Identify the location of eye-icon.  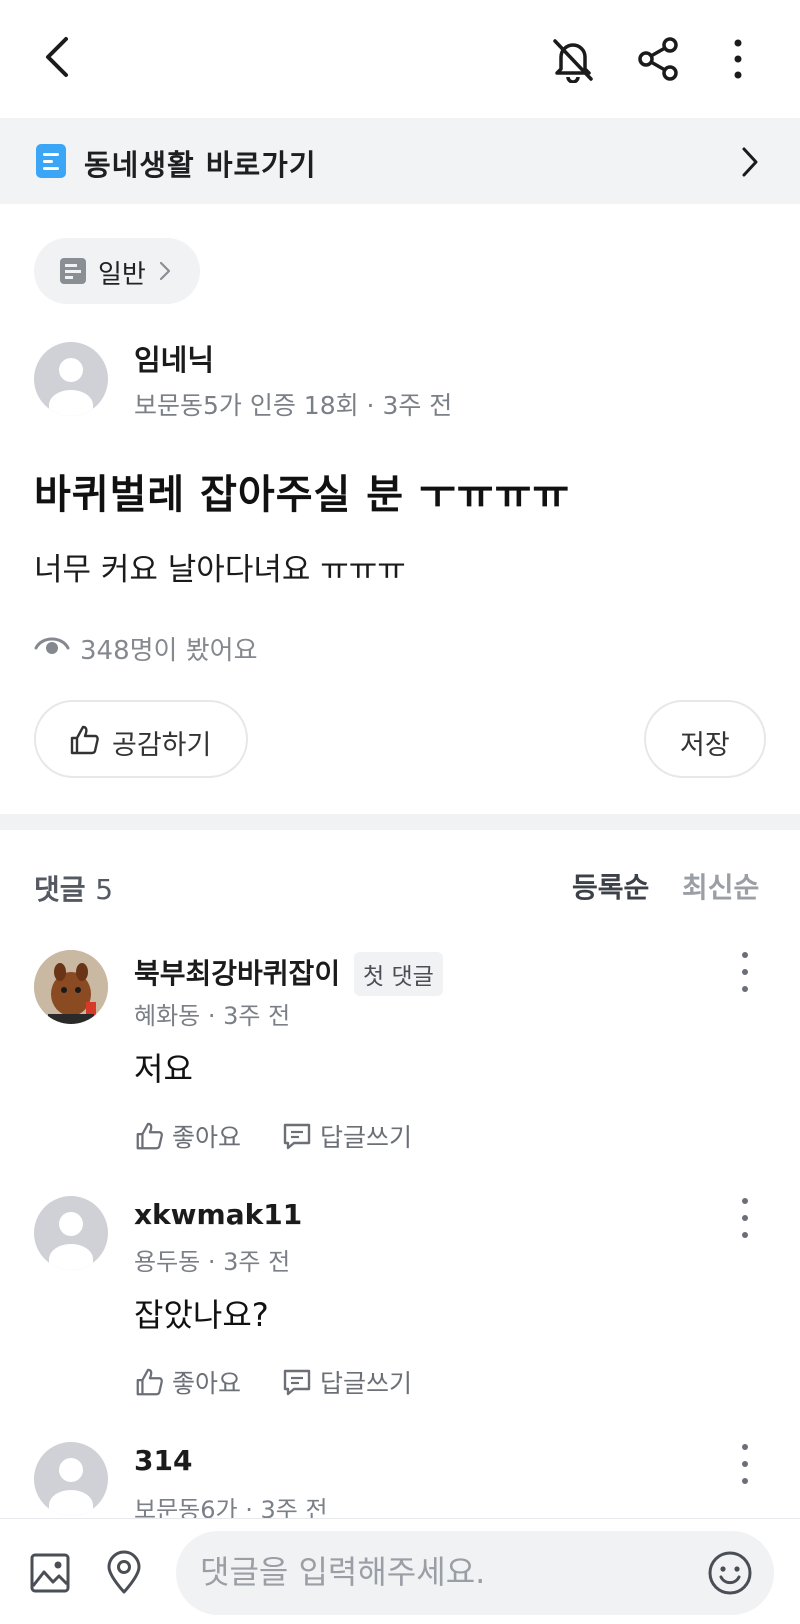
(52, 645).